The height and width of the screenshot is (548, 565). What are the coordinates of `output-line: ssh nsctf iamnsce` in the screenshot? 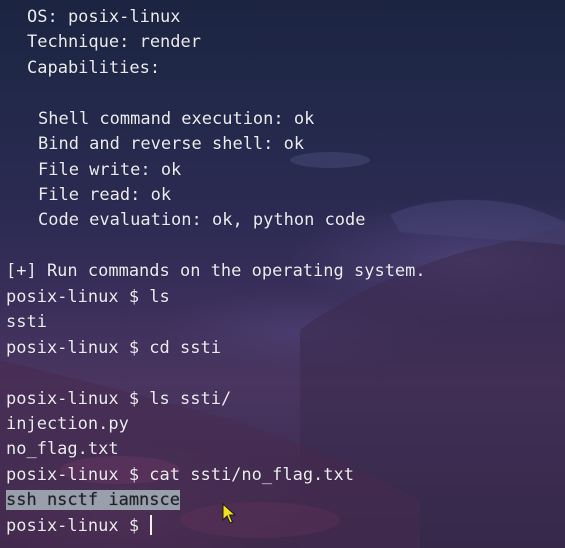 It's located at (93, 500).